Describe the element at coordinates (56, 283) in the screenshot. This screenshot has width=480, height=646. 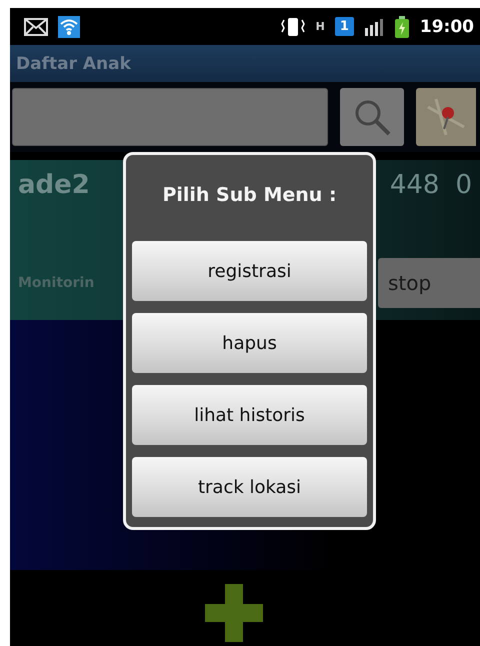
I see `monitoring-label: Monitorin` at that location.